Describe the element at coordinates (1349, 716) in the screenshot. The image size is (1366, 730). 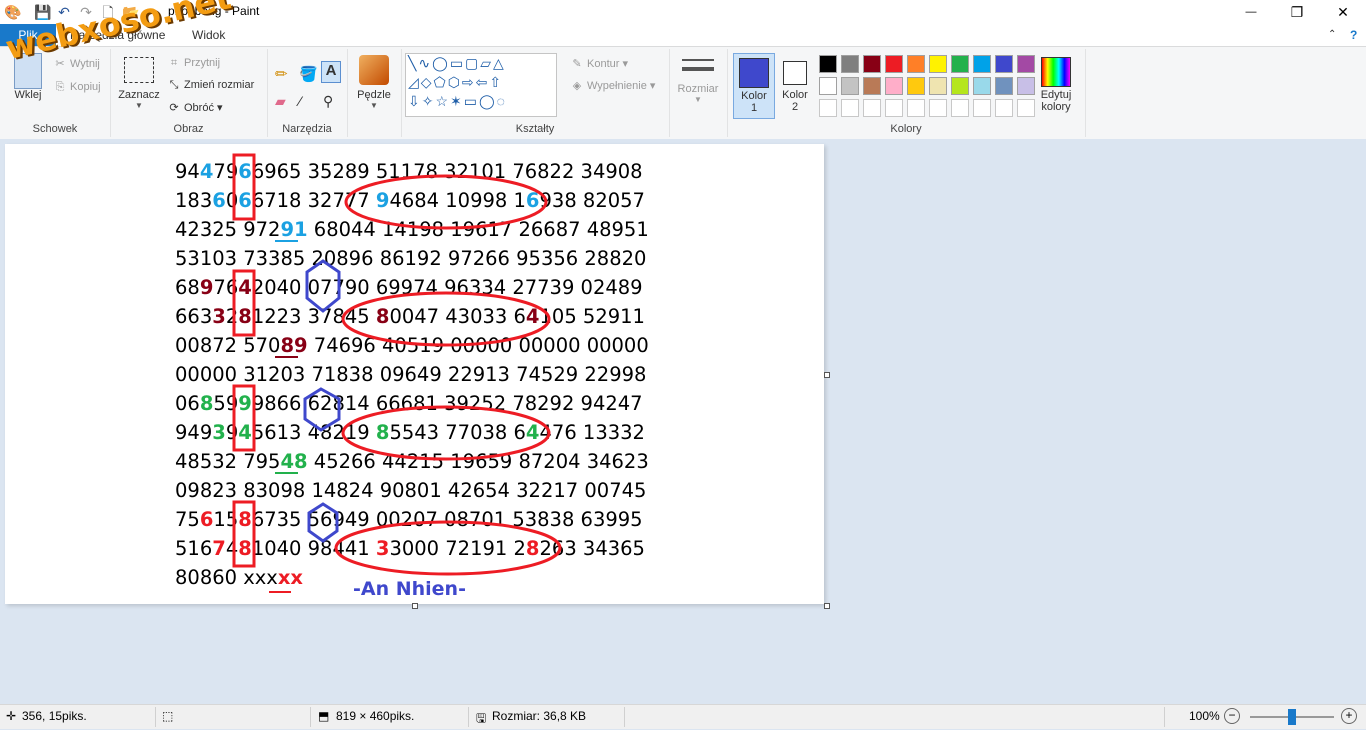
I see `zoom-in-button: +` at that location.